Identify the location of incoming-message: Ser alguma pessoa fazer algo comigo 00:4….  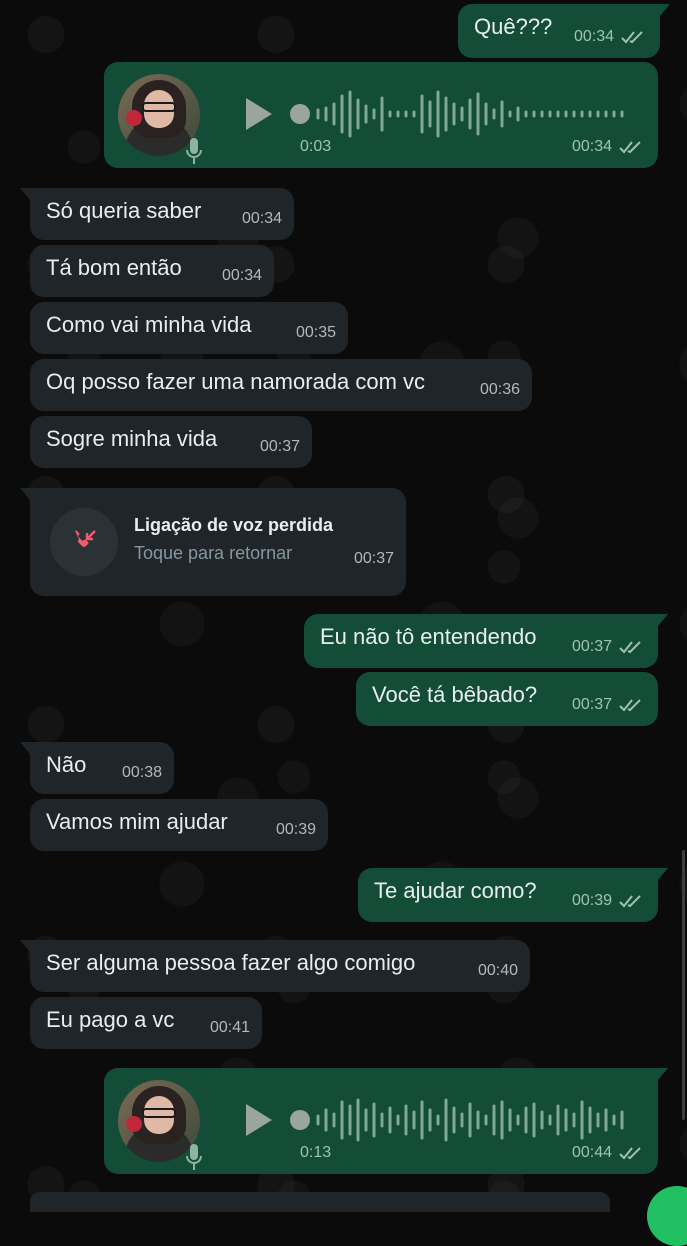
(275, 966).